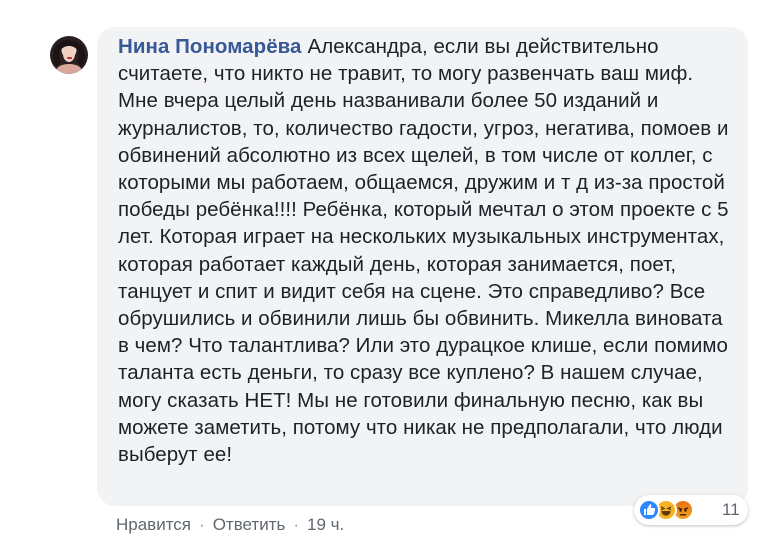 The width and height of the screenshot is (768, 552). I want to click on reply-link: Ответить, so click(249, 524).